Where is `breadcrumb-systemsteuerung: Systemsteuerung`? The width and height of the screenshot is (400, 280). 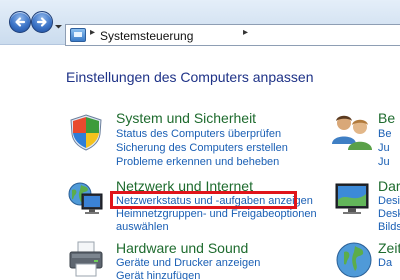
breadcrumb-systemsteuerung: Systemsteuerung is located at coordinates (146, 36).